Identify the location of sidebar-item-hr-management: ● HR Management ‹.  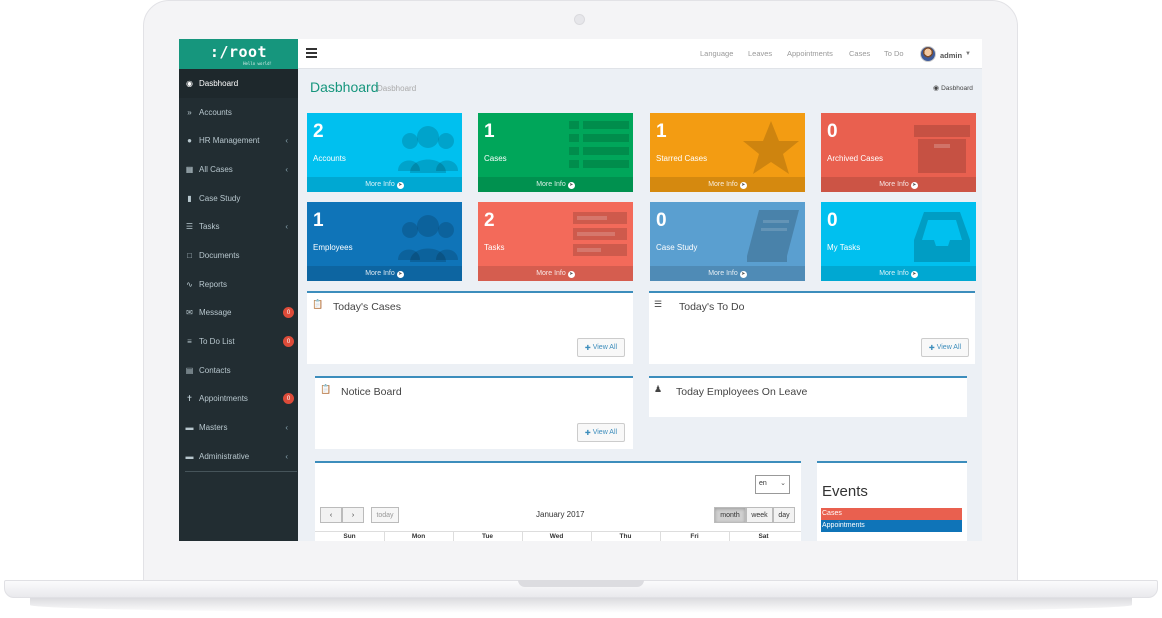
(238, 140).